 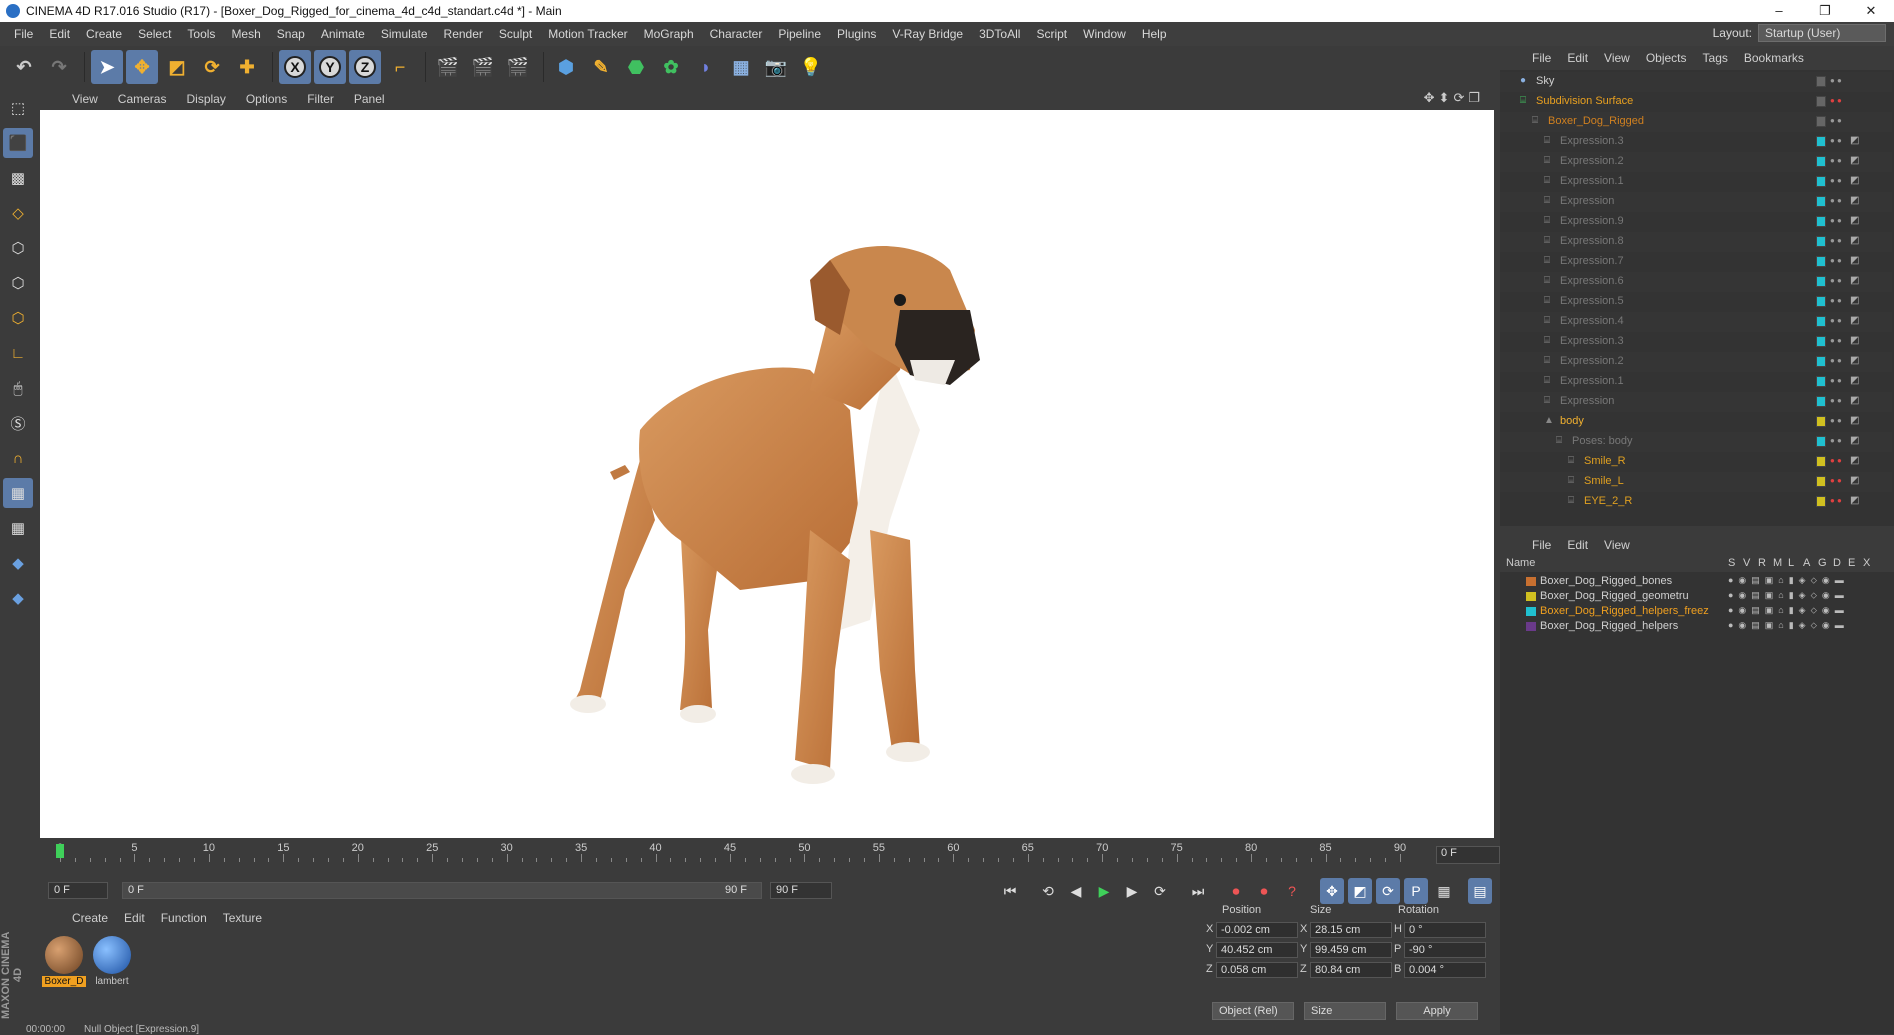 I want to click on menu-render: Render, so click(x=463, y=34).